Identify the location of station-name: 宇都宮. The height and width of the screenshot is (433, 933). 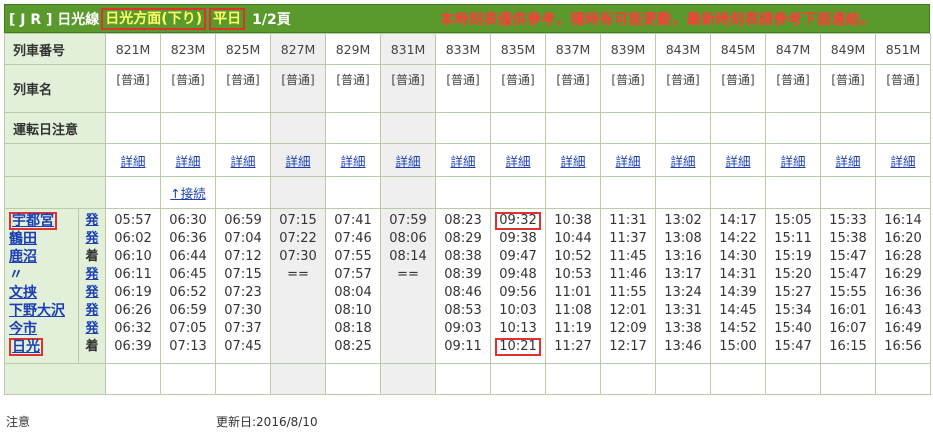
(33, 221).